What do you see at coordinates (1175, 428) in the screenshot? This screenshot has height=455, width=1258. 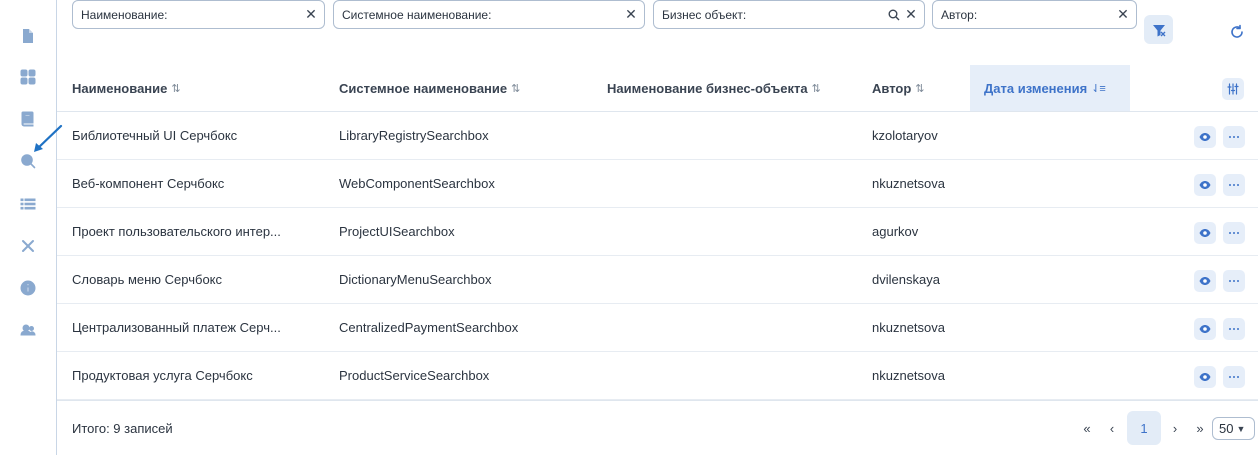 I see `next-page-button: ›` at bounding box center [1175, 428].